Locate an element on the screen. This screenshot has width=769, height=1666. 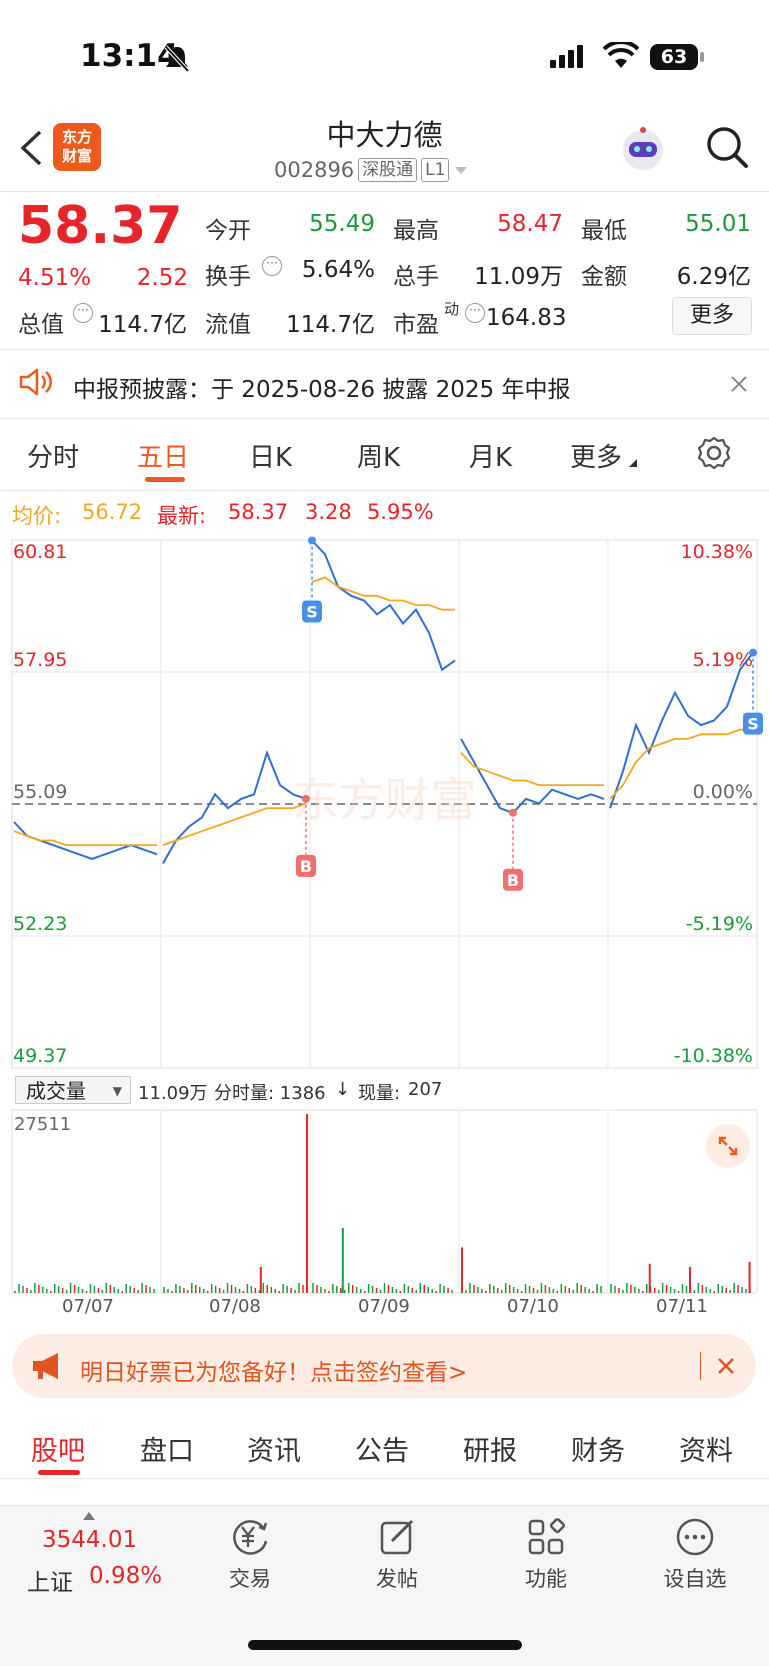
turnover-value: 5.64% is located at coordinates (338, 270).